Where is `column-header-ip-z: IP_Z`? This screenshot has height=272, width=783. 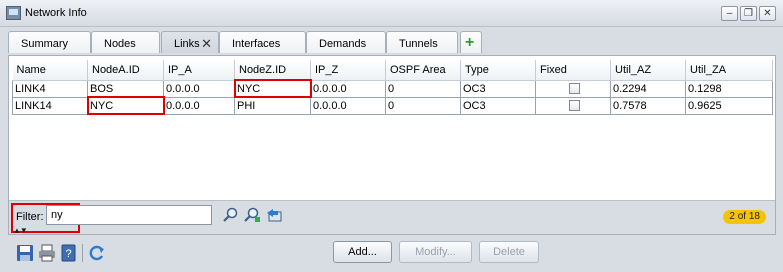
column-header-ip-z: IP_Z is located at coordinates (348, 70).